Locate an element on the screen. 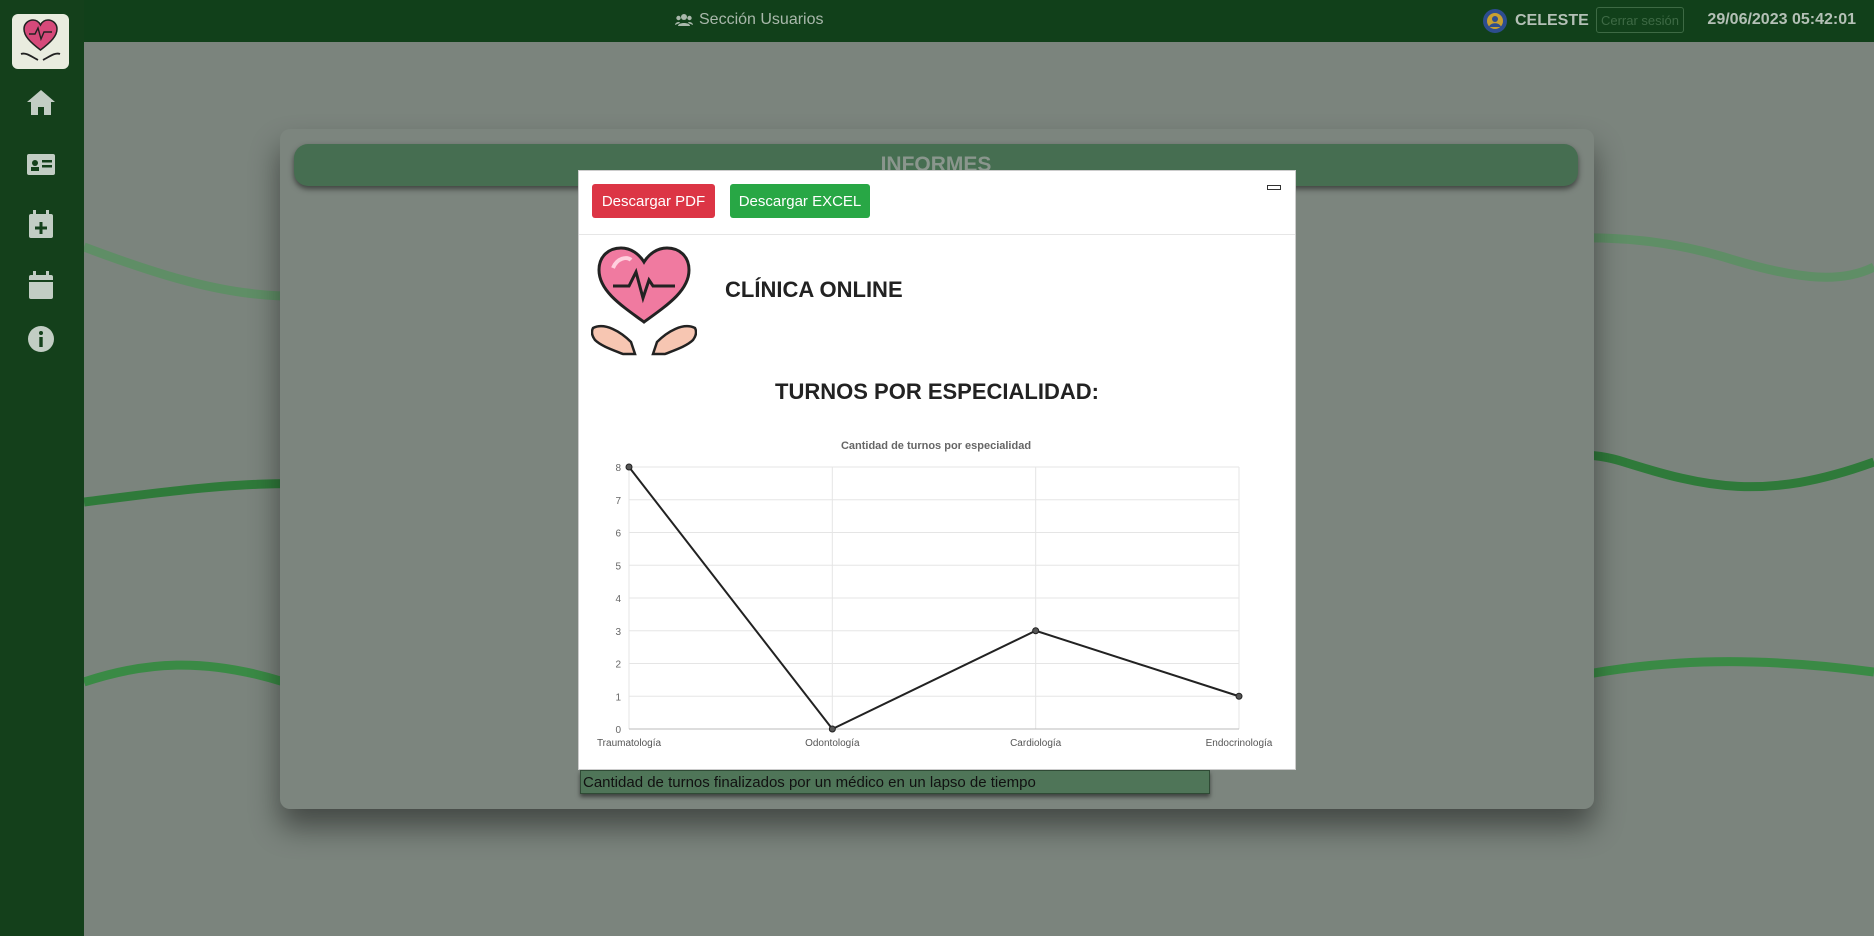 The image size is (1874, 936). user-avatar-icon is located at coordinates (1495, 21).